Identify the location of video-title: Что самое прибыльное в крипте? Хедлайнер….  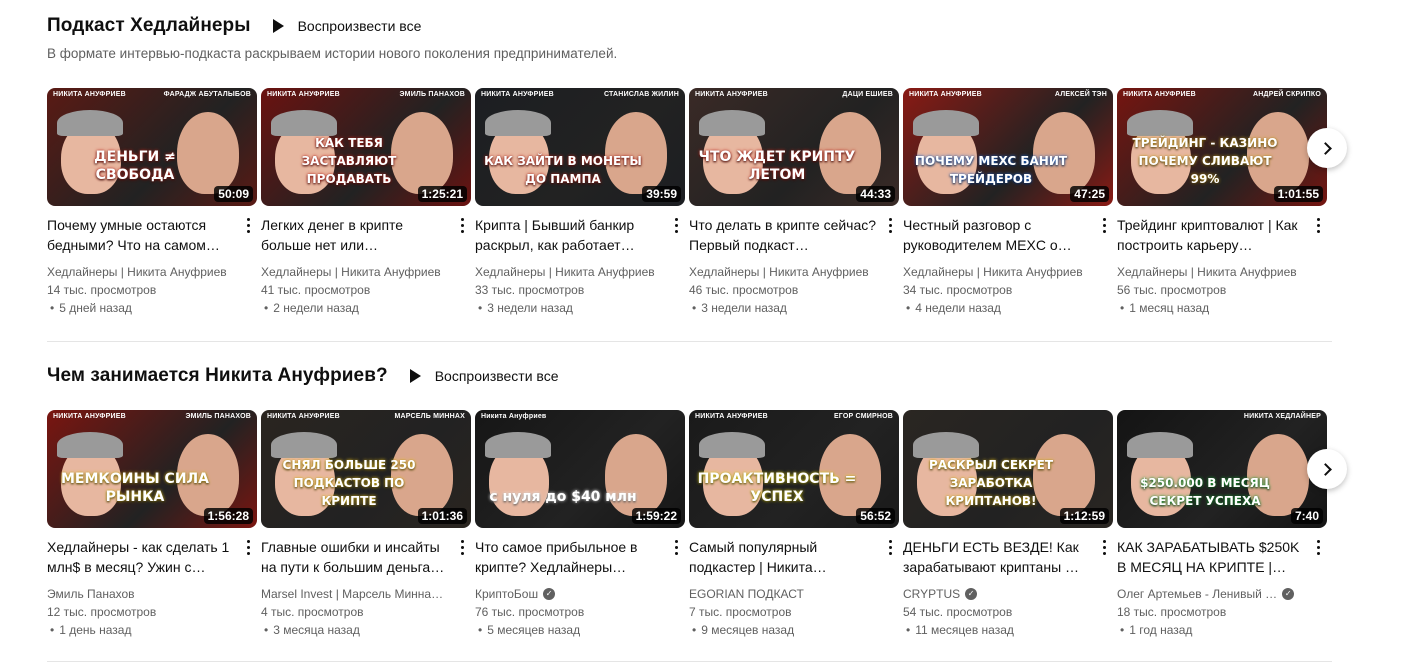
(569, 557).